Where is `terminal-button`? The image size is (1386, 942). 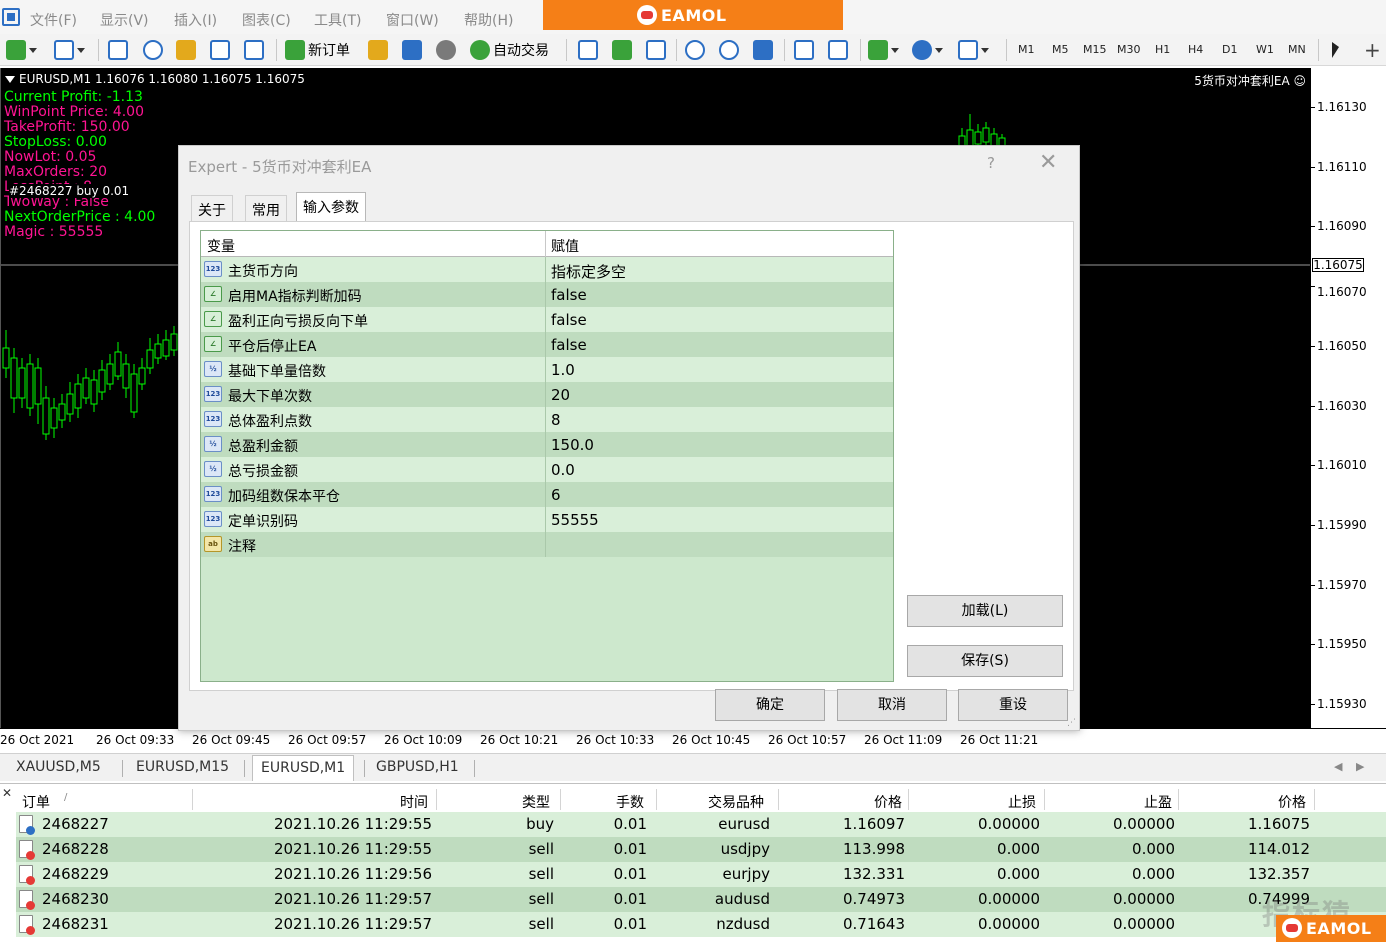 terminal-button is located at coordinates (220, 50).